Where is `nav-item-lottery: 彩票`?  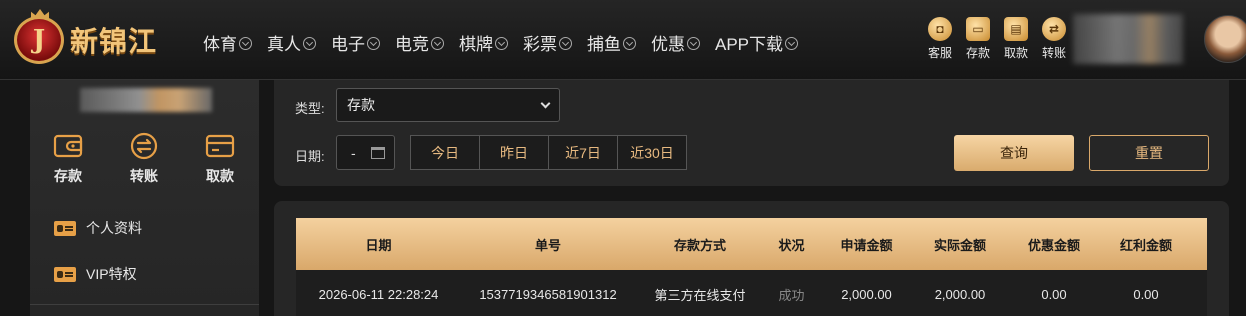 nav-item-lottery: 彩票 is located at coordinates (547, 42).